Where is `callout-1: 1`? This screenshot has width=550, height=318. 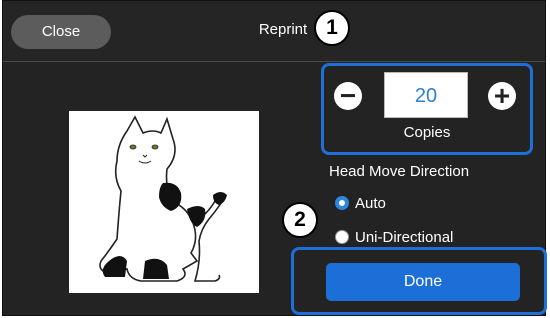
callout-1: 1 is located at coordinates (332, 28).